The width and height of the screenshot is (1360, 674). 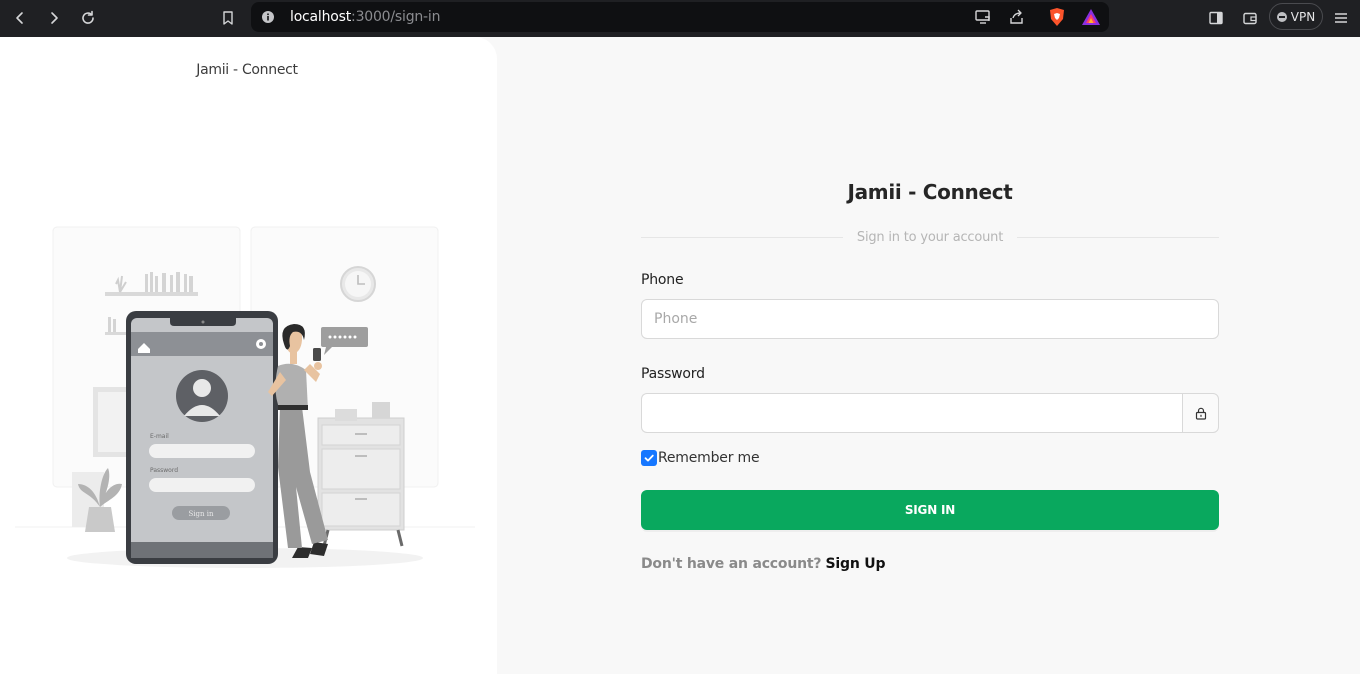 I want to click on bookmark-button, so click(x=228, y=18).